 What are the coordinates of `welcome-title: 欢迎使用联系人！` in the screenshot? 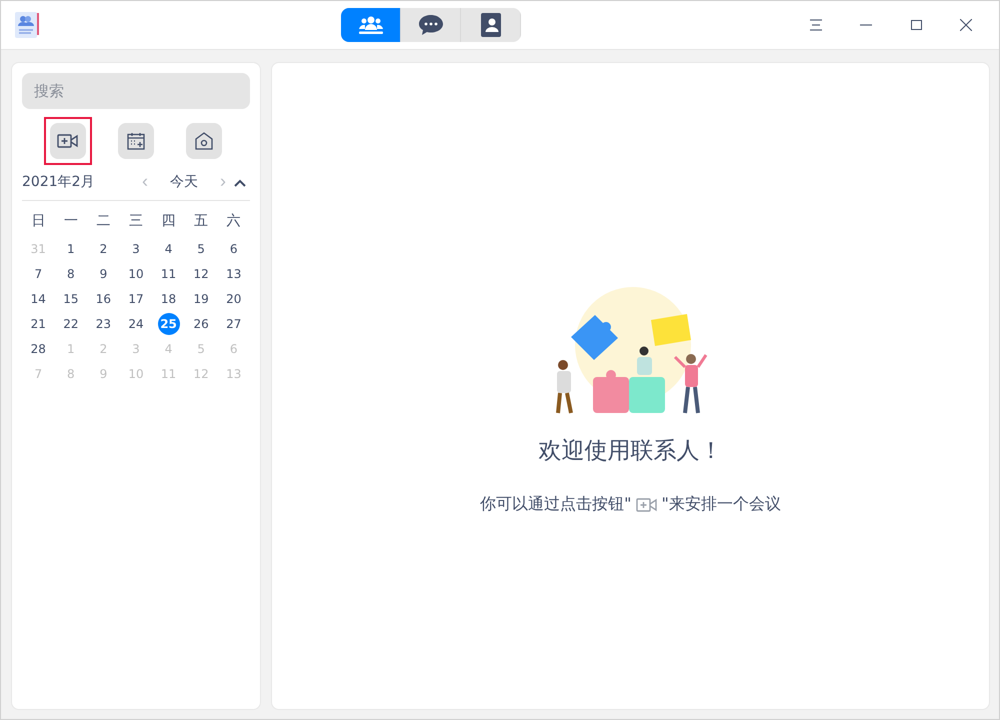 It's located at (630, 451).